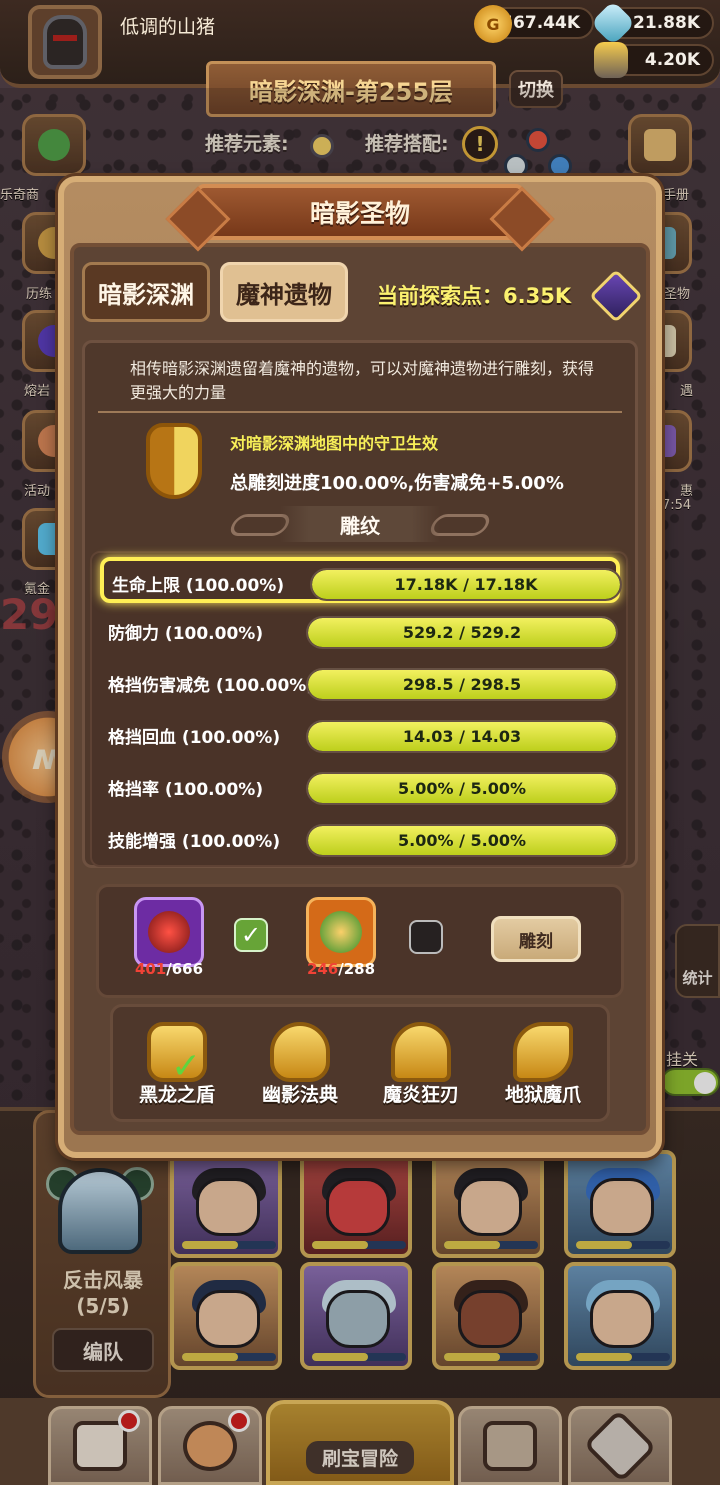  Describe the element at coordinates (300, 1052) in the screenshot. I see `golden-wreath-icon` at that location.